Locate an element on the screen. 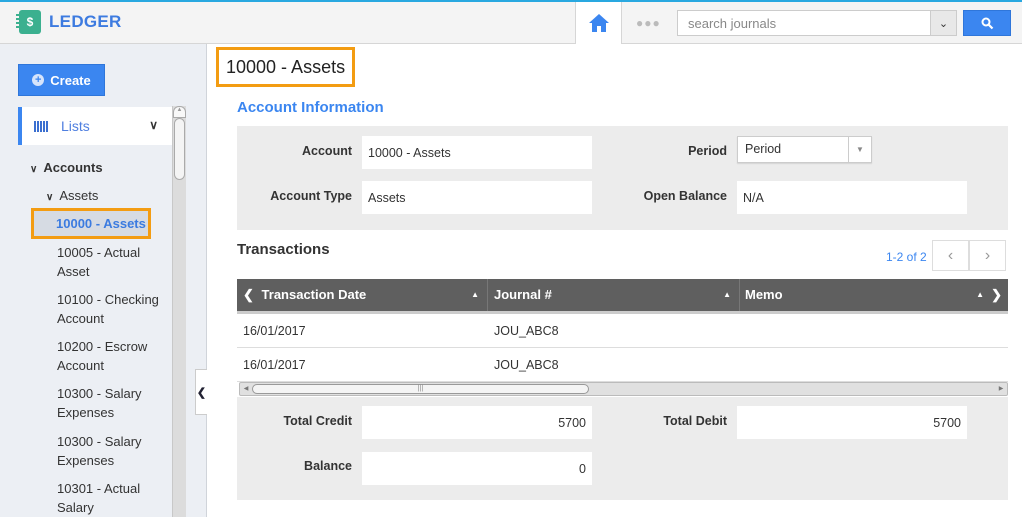 This screenshot has width=1022, height=517. tree-item-10300-b: 10300 - Salary Expenses is located at coordinates (99, 451).